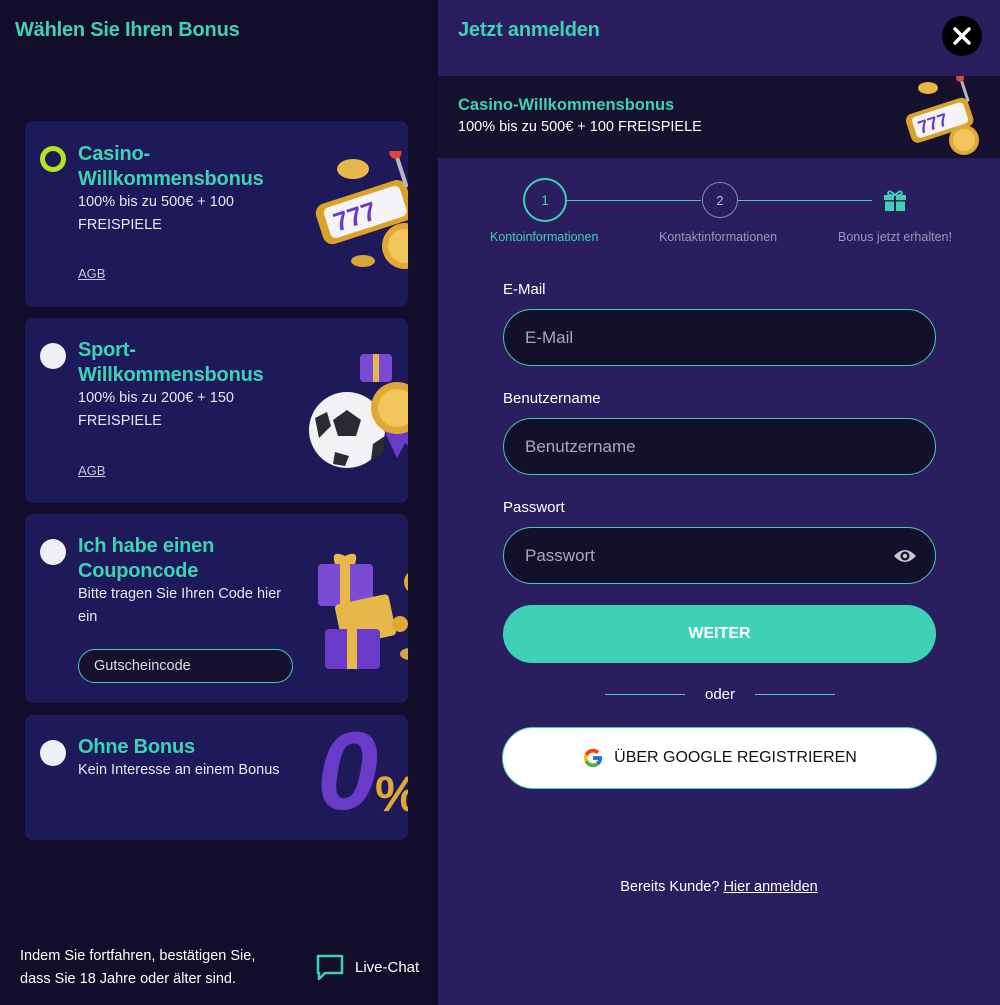 The height and width of the screenshot is (1005, 1000). I want to click on card-title: Ohne Bonus, so click(136, 747).